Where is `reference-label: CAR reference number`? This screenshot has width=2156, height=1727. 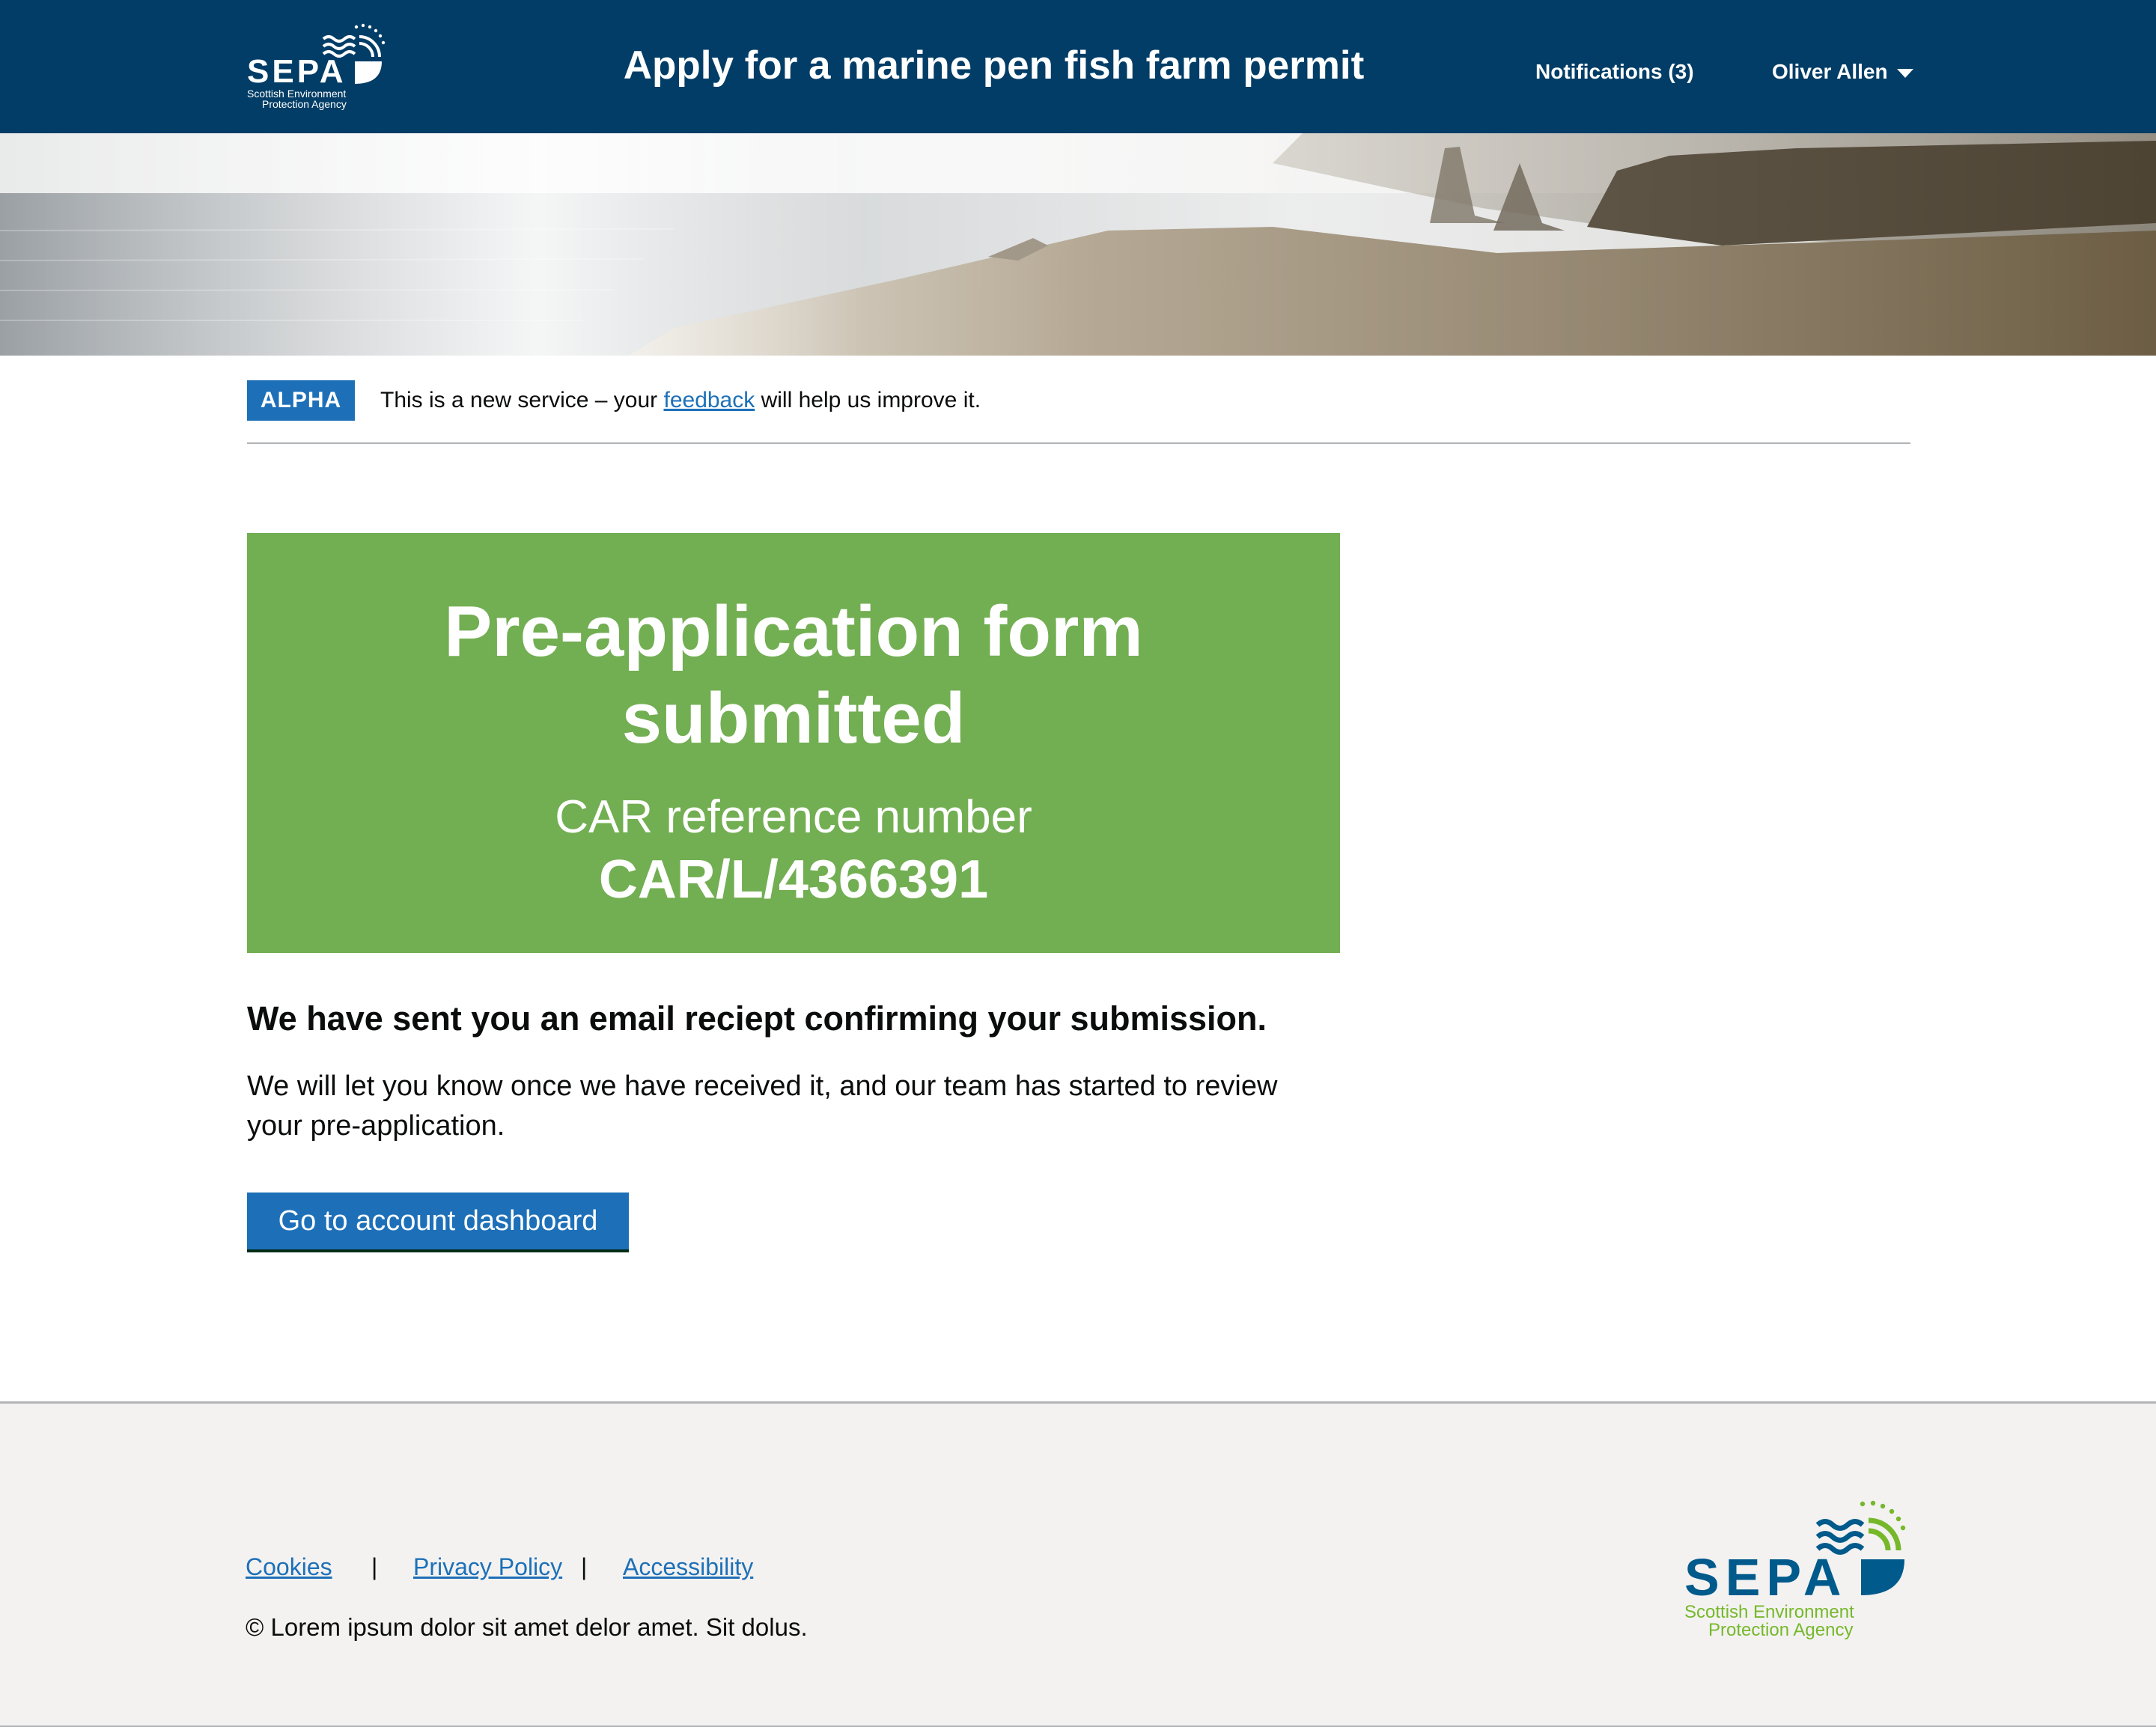 reference-label: CAR reference number is located at coordinates (793, 817).